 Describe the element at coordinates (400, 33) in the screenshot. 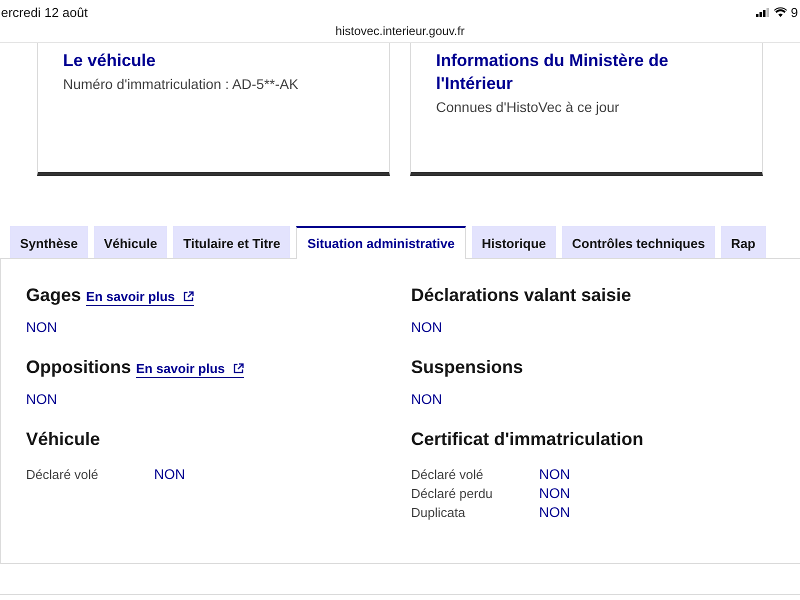

I see `url-text: histovec.interieur.gouv.fr` at that location.